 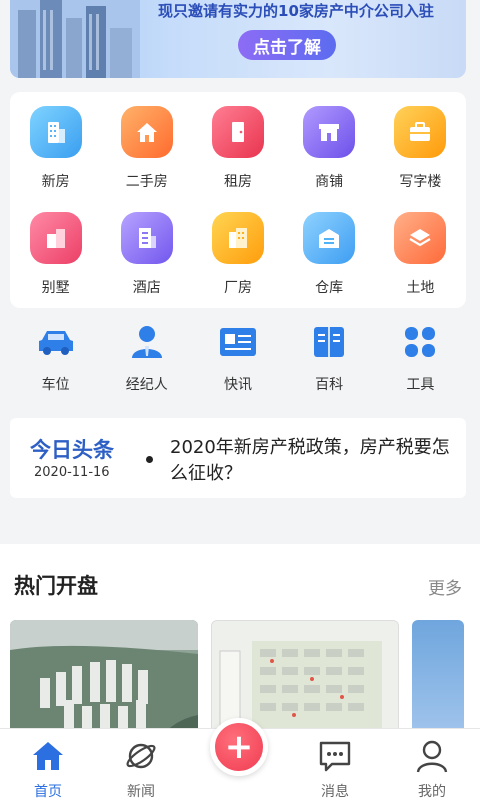 I want to click on factory-icon, so click(x=237, y=238).